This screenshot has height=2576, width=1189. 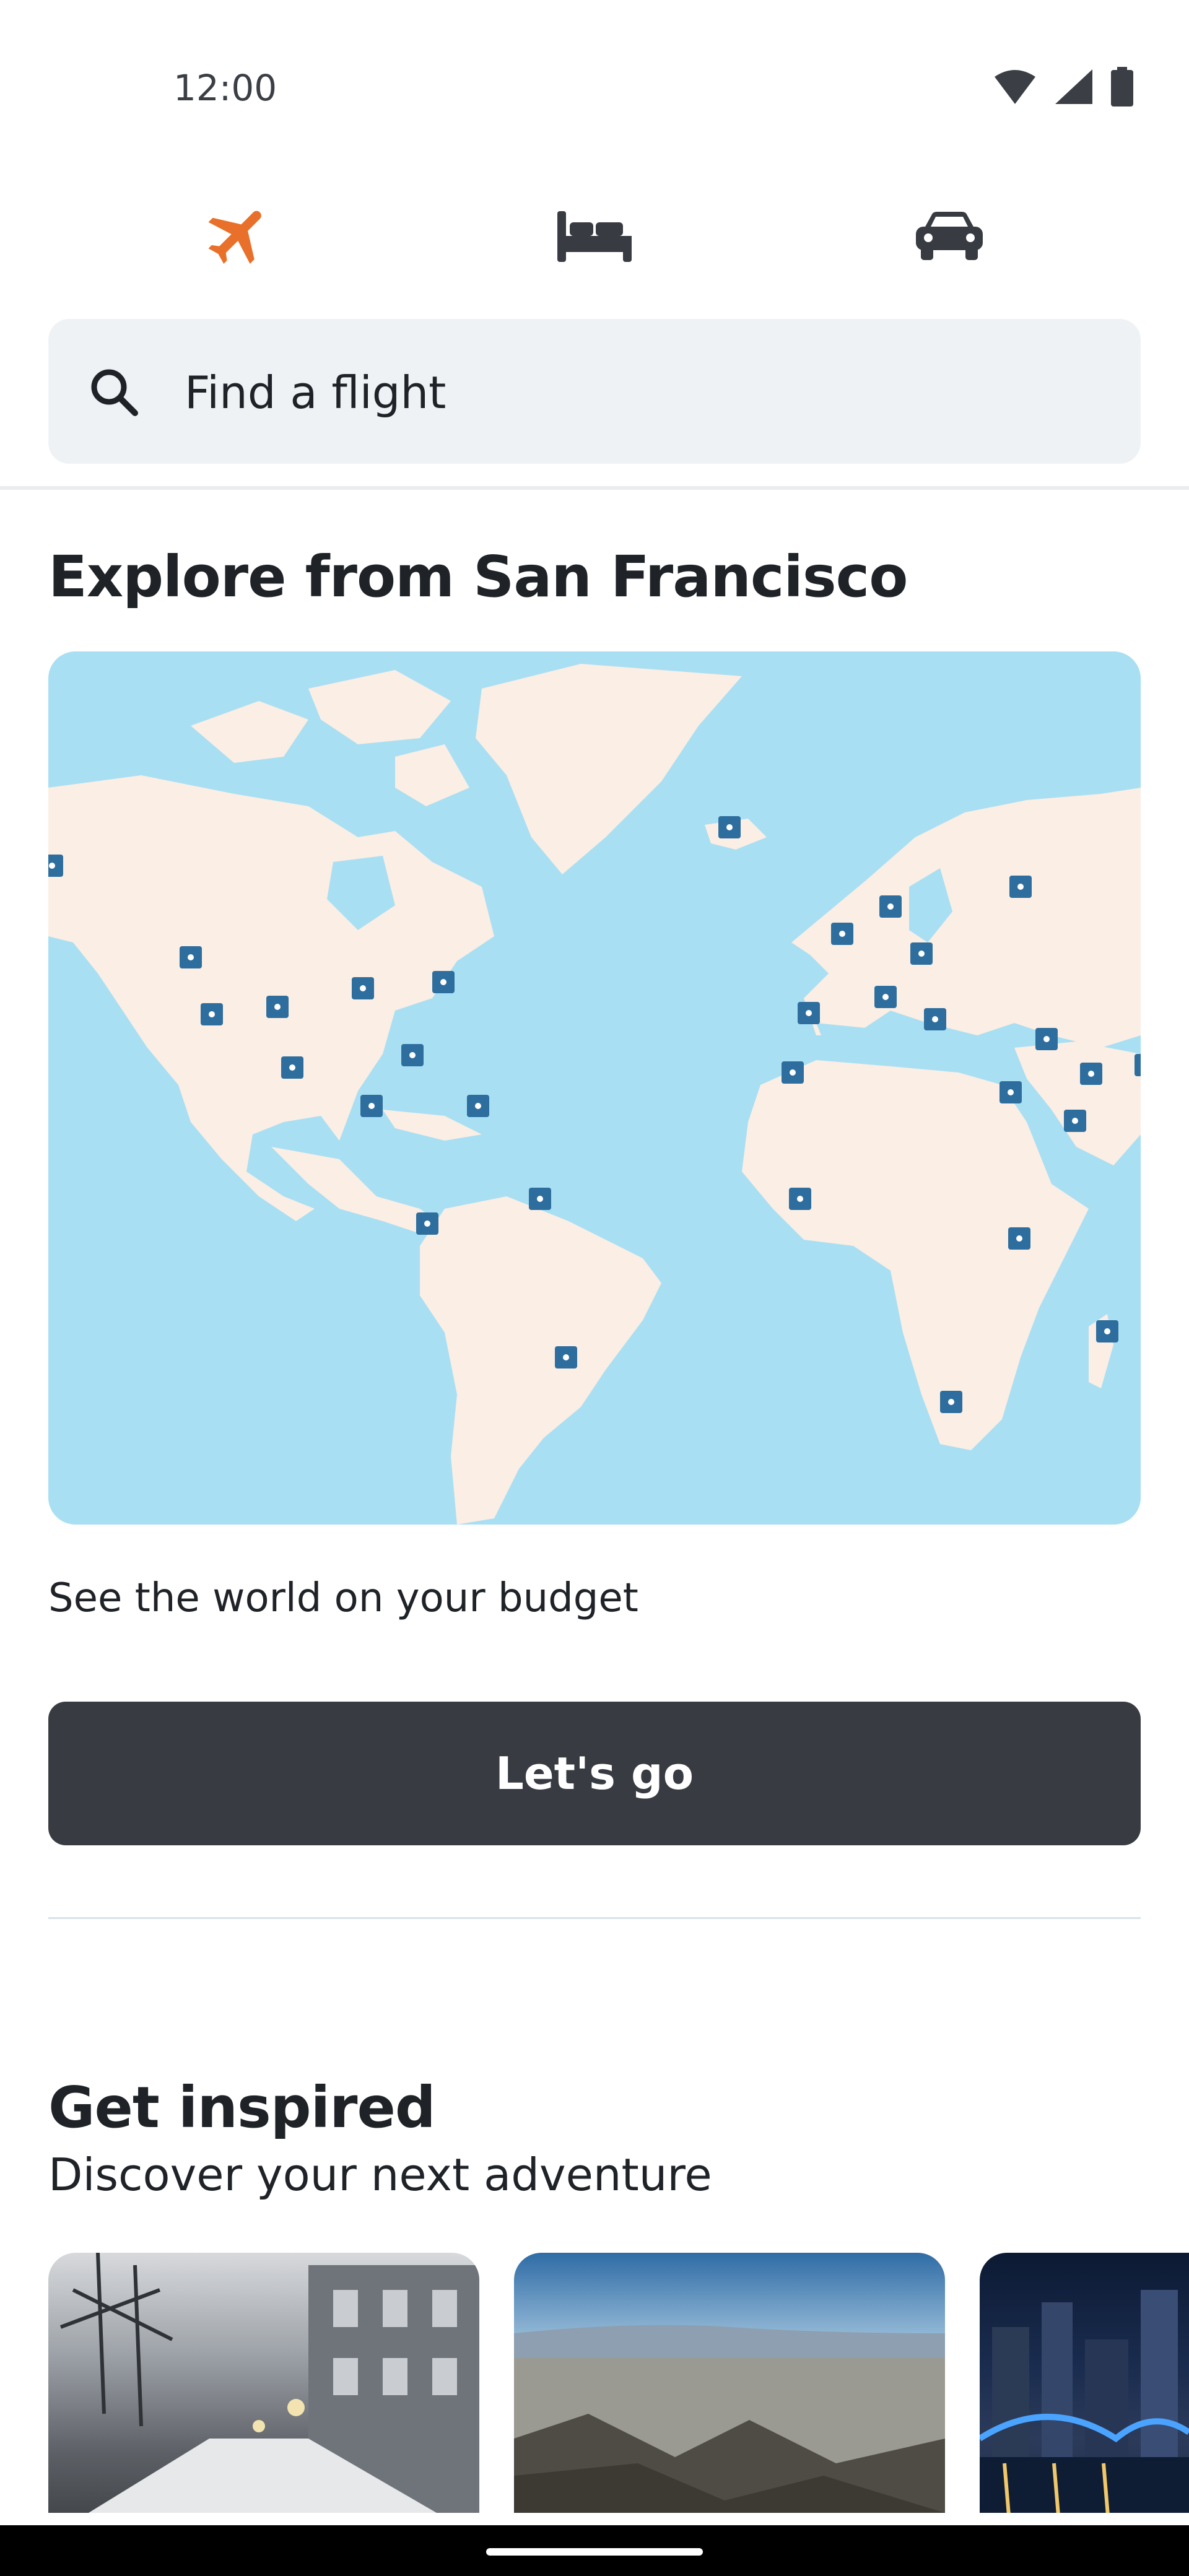 I want to click on wifi-icon, so click(x=1015, y=87).